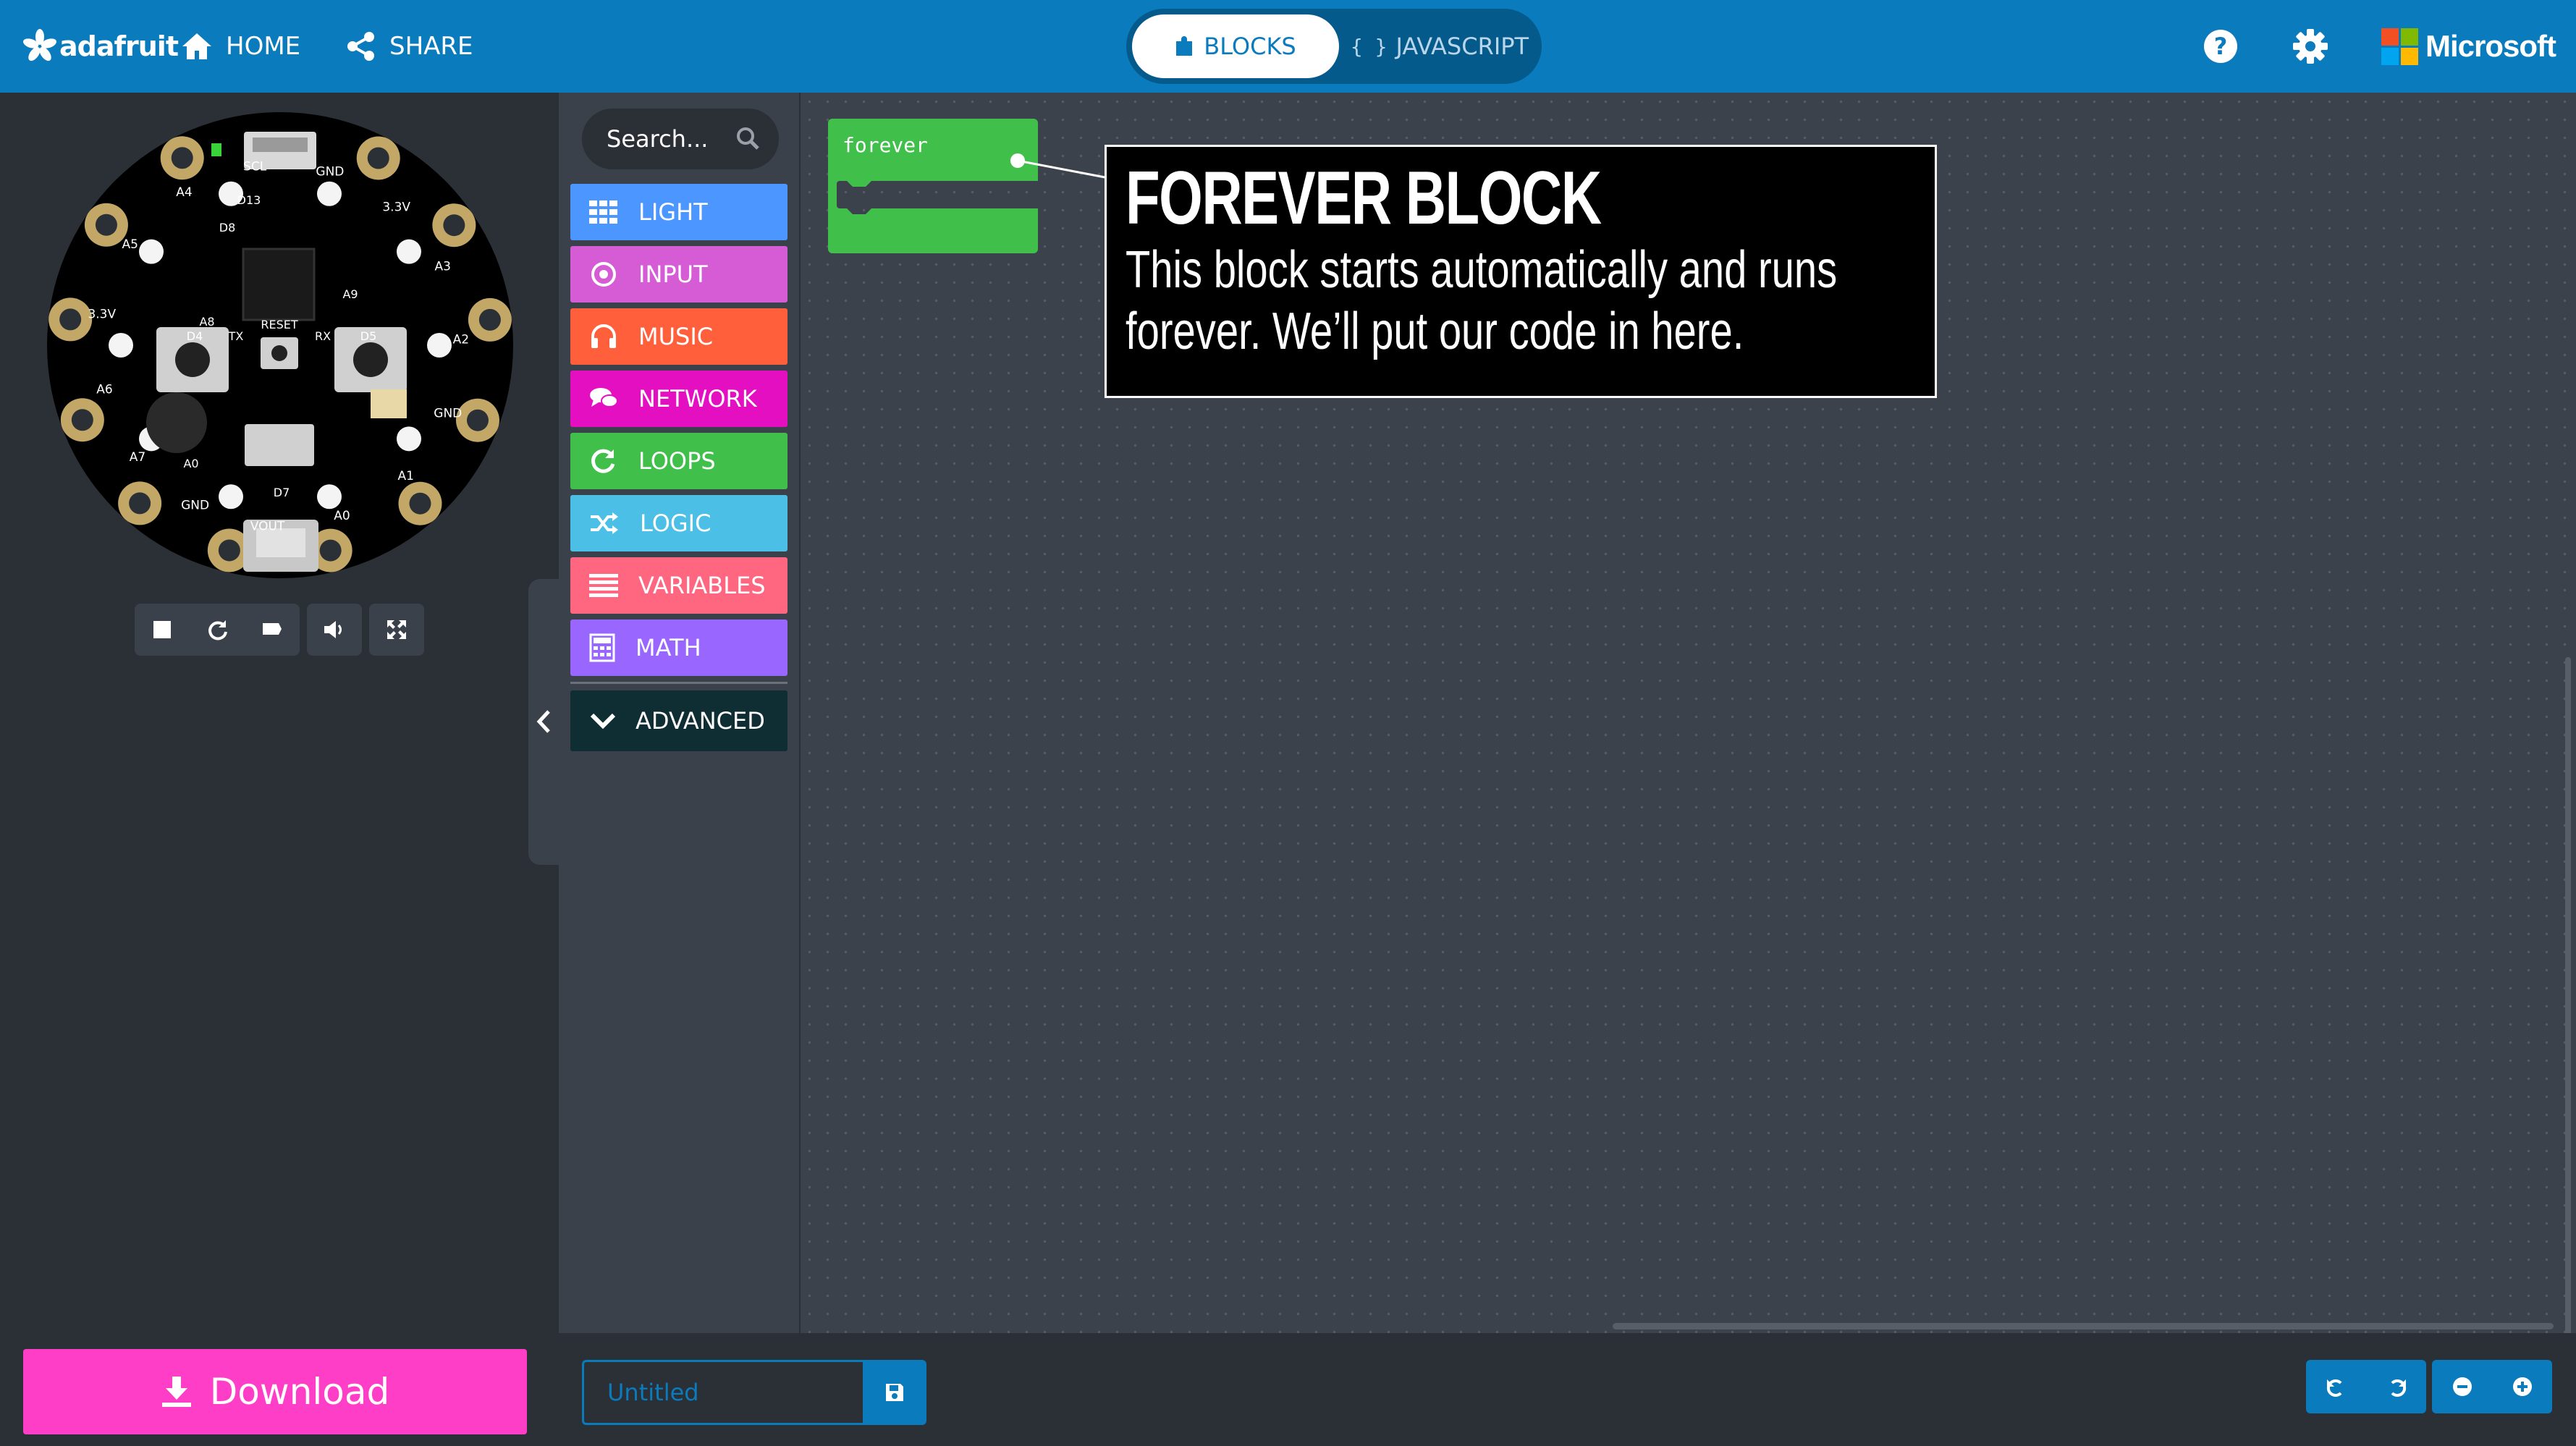 Image resolution: width=2576 pixels, height=1446 pixels. I want to click on gear-icon, so click(2310, 46).